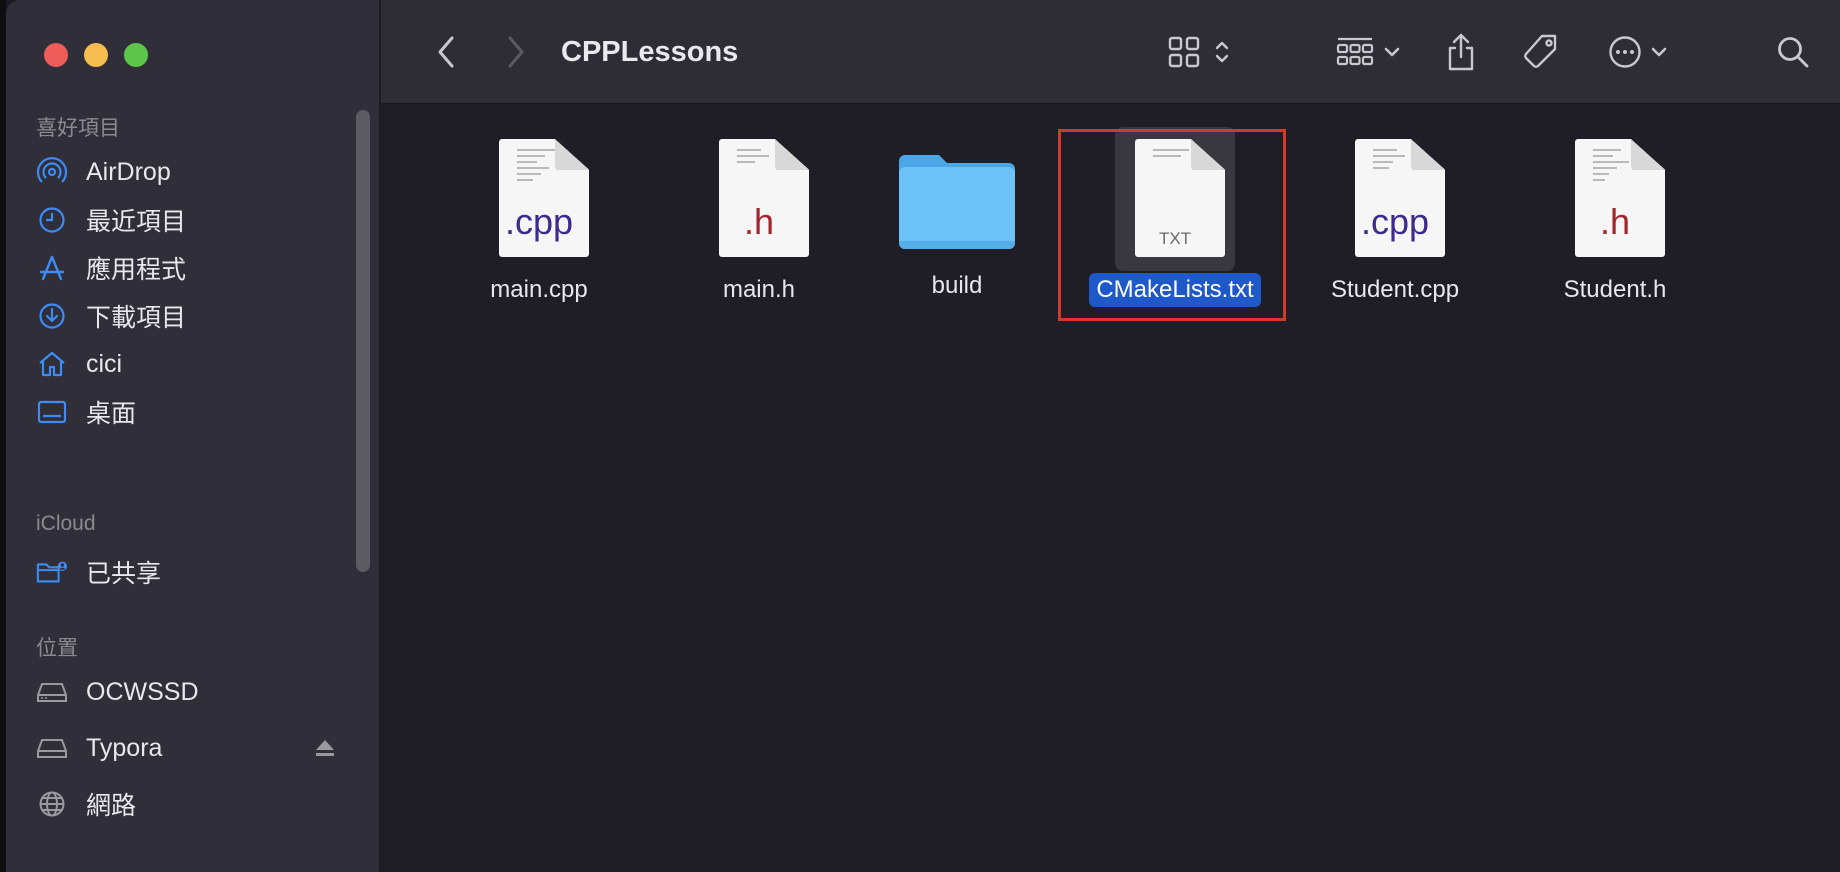 The image size is (1840, 872). I want to click on more-icon, so click(1625, 52).